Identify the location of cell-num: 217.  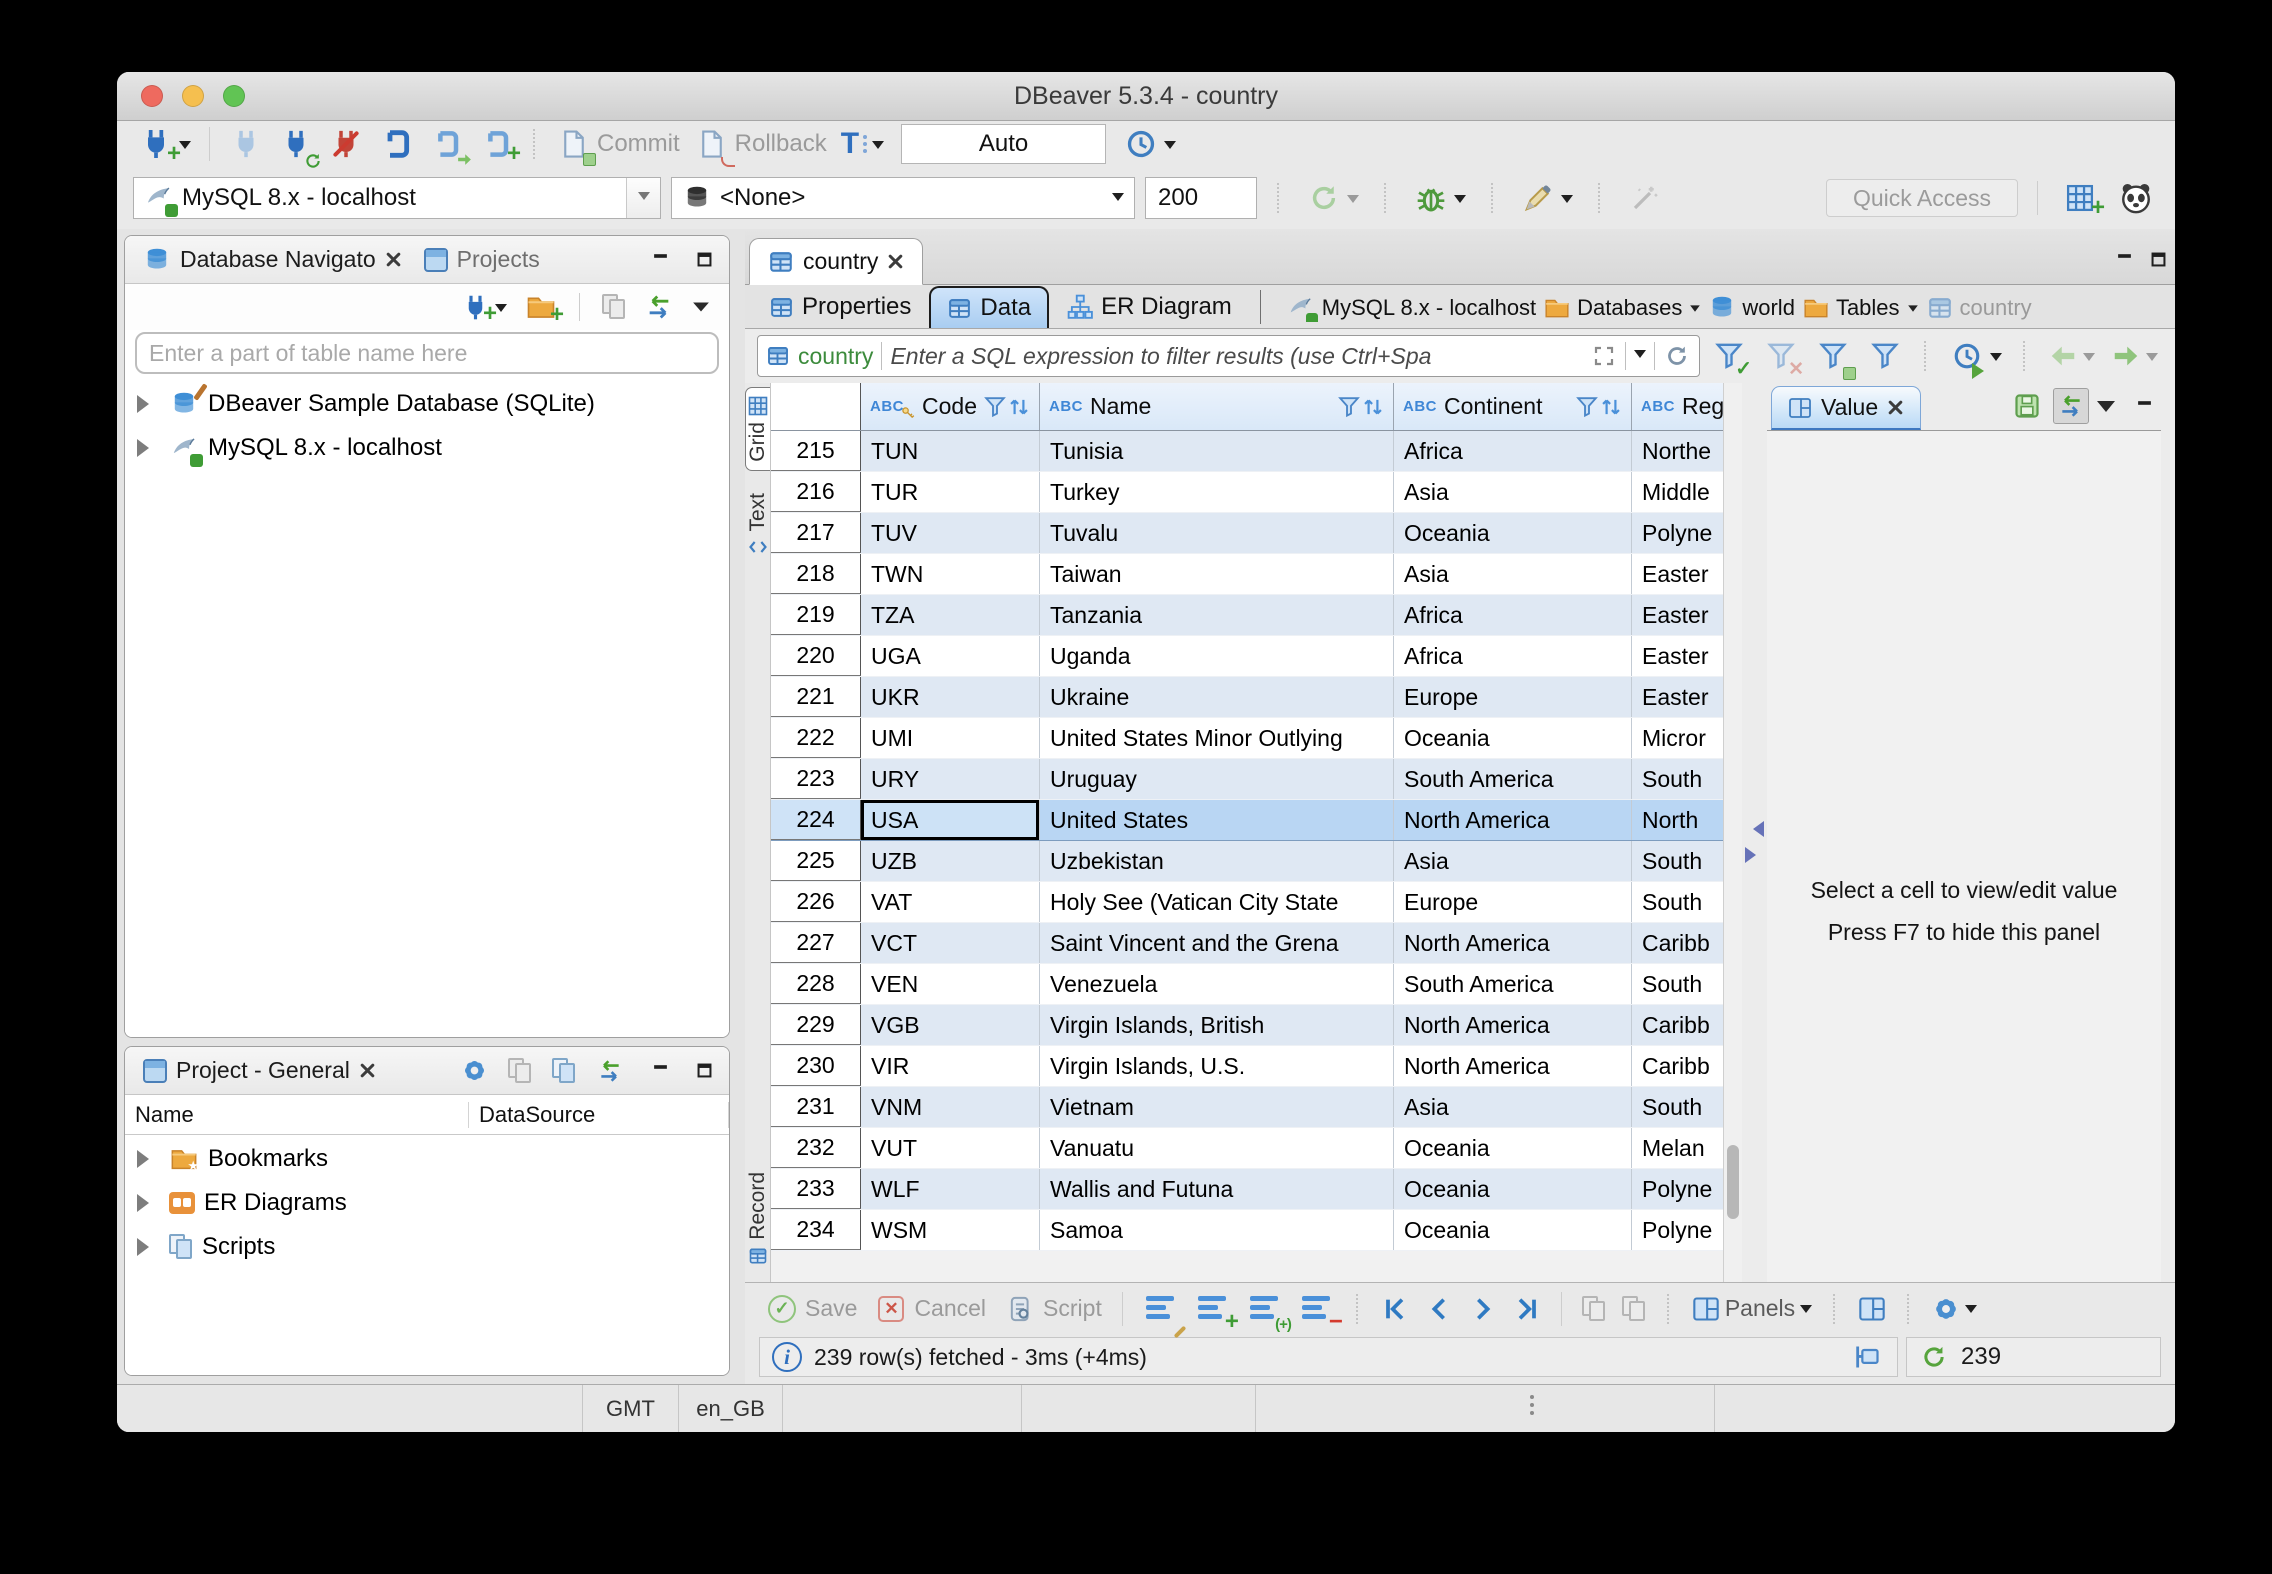
(816, 533).